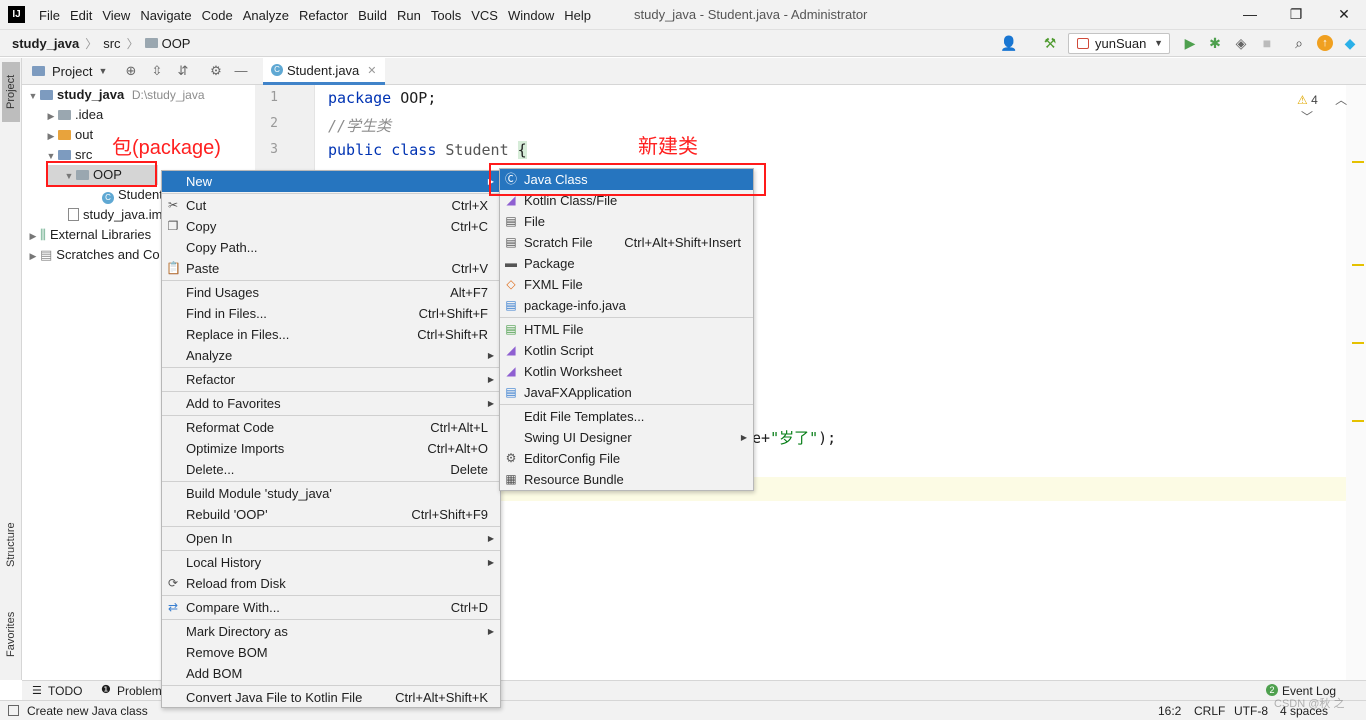 Image resolution: width=1366 pixels, height=720 pixels. Describe the element at coordinates (1050, 43) in the screenshot. I see `hammer-icon: ⚒` at that location.